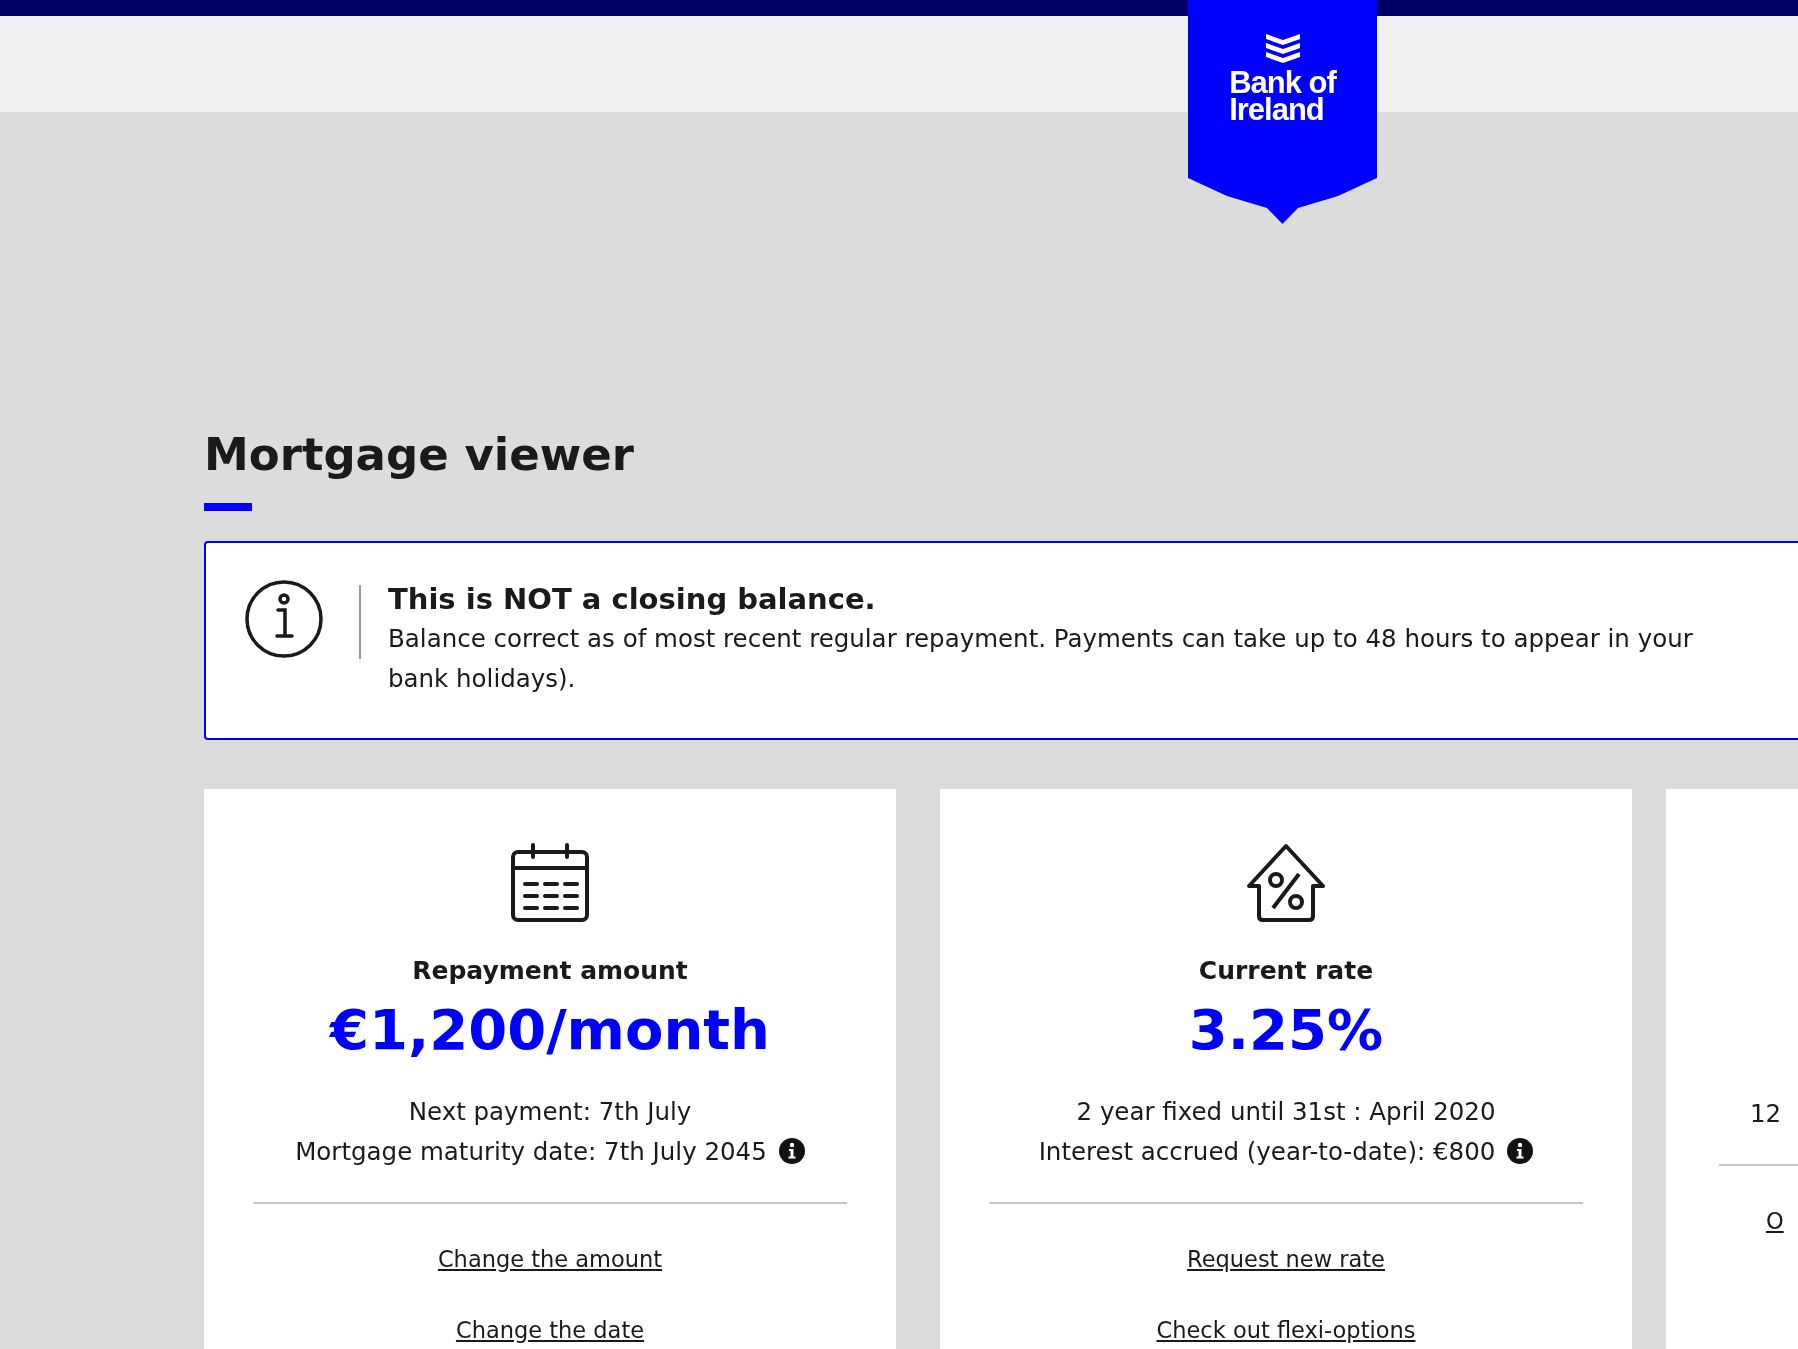 The image size is (1798, 1349). I want to click on logo-badge: Bank of Ireland, so click(1282, 112).